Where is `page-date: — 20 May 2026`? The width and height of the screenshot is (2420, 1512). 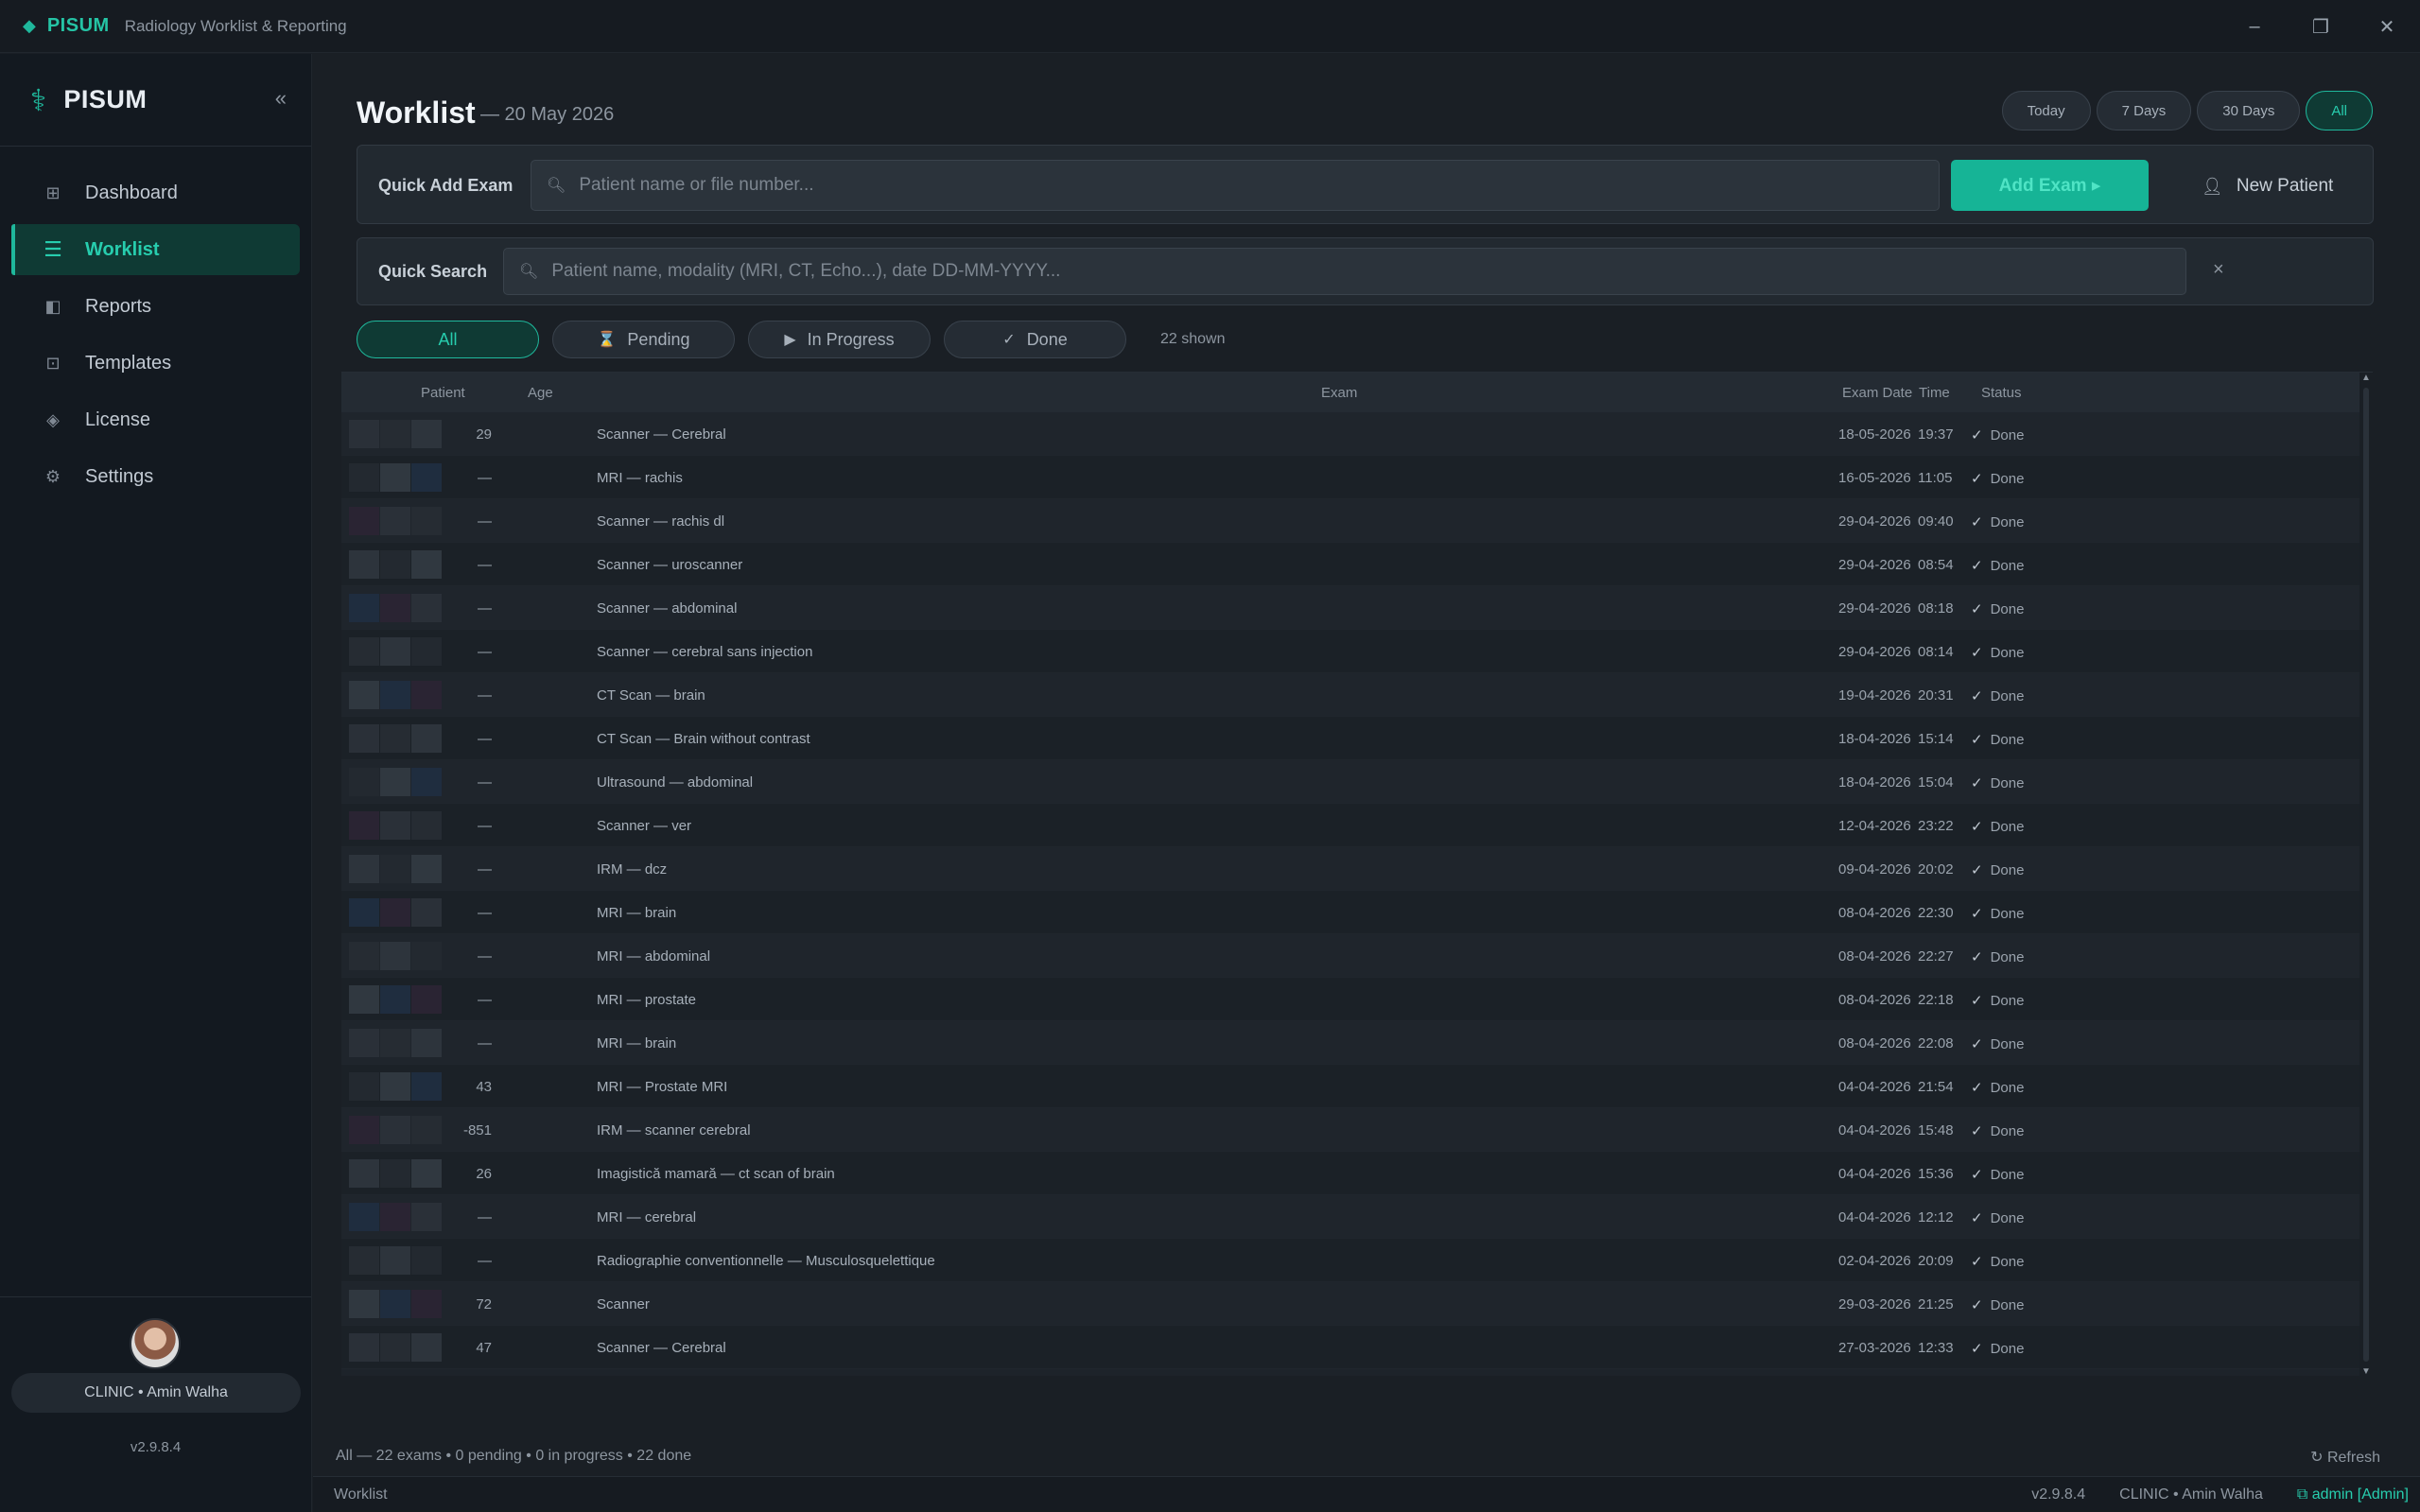
page-date: — 20 May 2026 is located at coordinates (547, 115).